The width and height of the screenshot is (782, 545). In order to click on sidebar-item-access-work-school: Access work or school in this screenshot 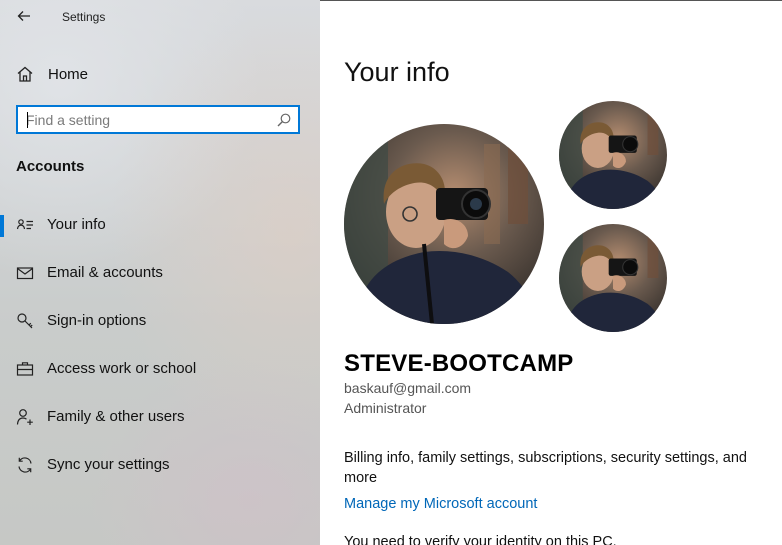, I will do `click(160, 370)`.